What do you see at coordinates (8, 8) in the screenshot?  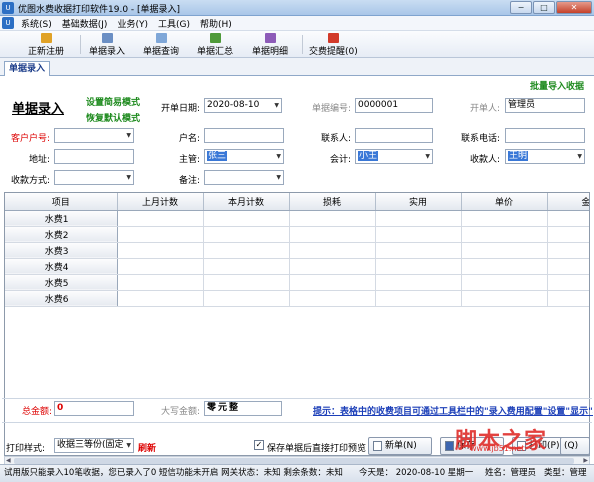 I see `app-icon: U` at bounding box center [8, 8].